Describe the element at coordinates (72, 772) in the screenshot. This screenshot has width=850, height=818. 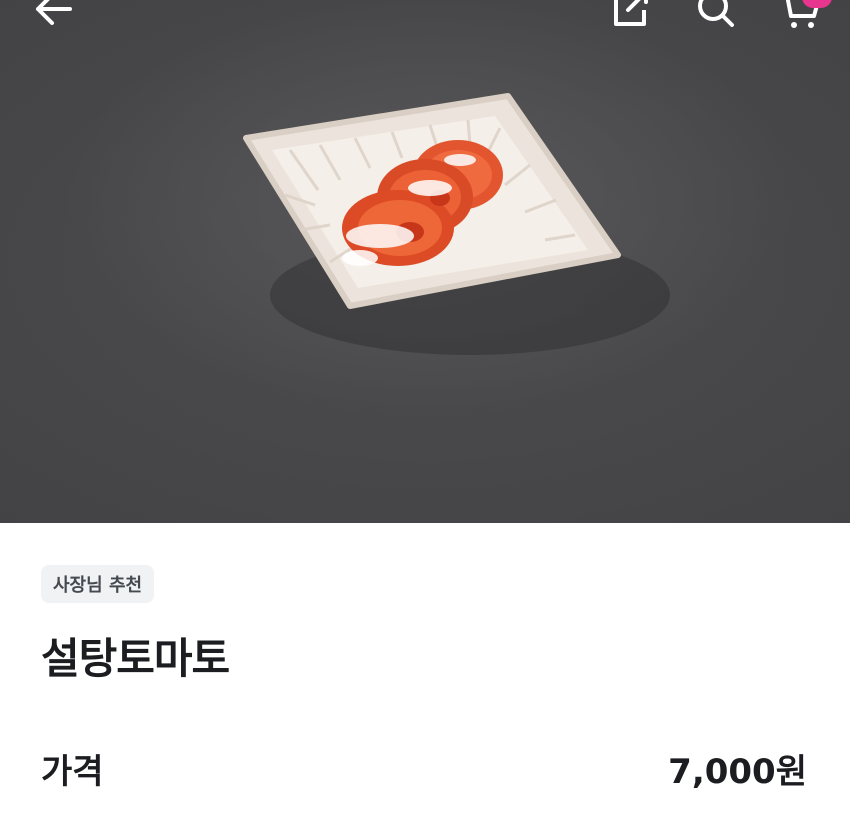
I see `price-label: 가격` at that location.